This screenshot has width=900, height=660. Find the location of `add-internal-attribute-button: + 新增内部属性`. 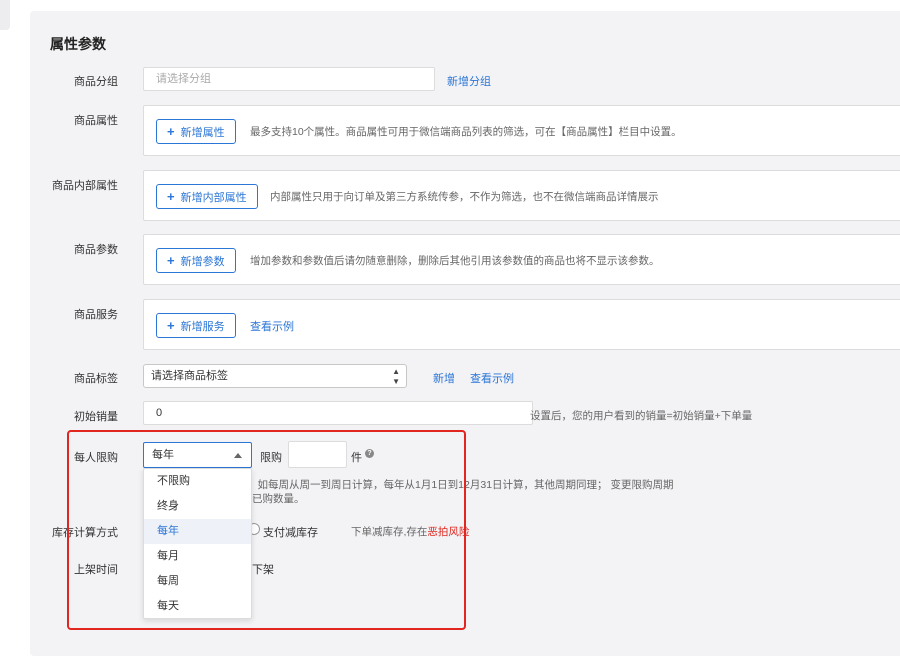

add-internal-attribute-button: + 新增内部属性 is located at coordinates (207, 196).